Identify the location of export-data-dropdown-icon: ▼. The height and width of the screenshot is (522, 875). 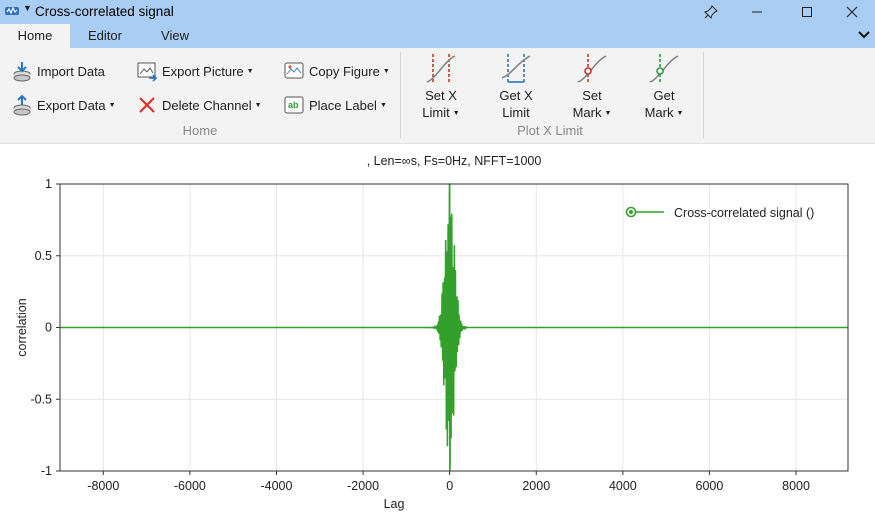
(112, 105).